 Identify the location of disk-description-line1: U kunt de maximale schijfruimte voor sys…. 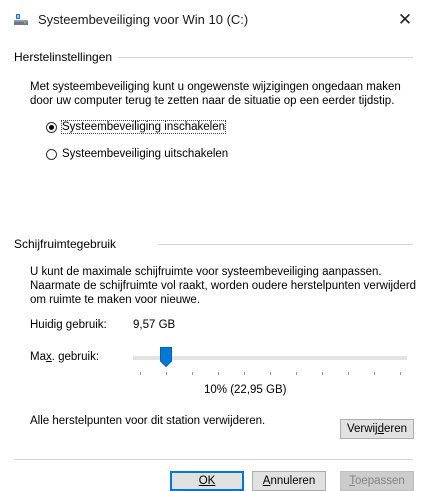
(206, 272).